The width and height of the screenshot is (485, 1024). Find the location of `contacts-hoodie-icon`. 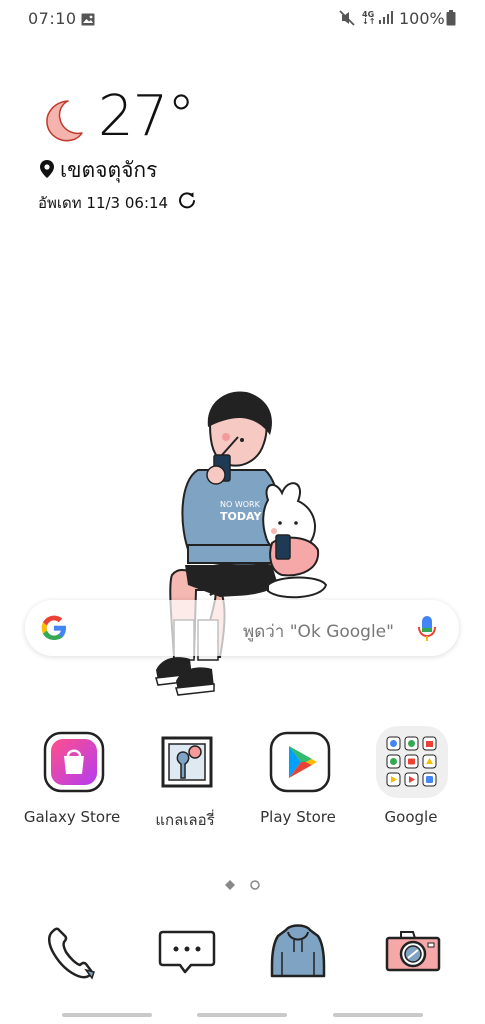

contacts-hoodie-icon is located at coordinates (298, 955).